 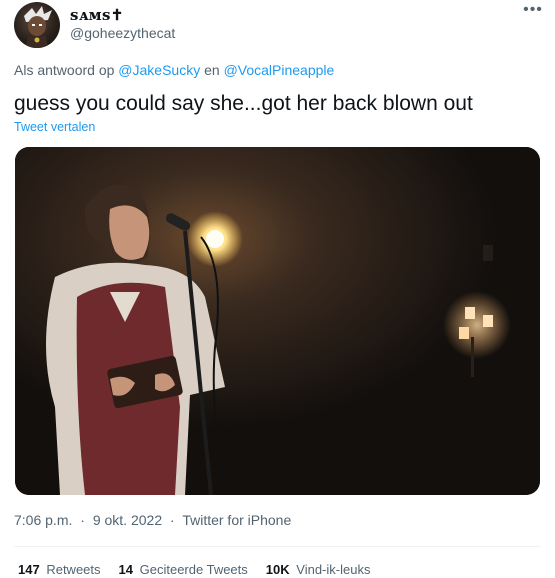 What do you see at coordinates (277, 569) in the screenshot?
I see `likes-count: 10K` at bounding box center [277, 569].